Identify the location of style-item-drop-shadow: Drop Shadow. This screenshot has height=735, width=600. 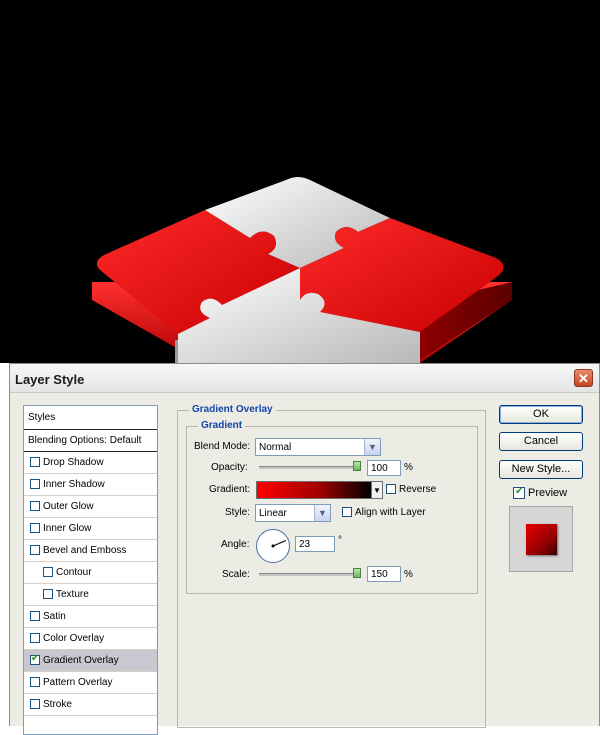
(90, 463).